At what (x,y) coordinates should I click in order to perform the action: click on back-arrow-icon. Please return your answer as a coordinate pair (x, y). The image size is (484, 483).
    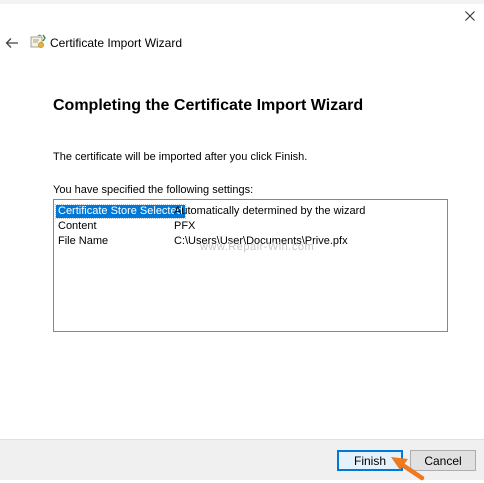
    Looking at the image, I should click on (11, 43).